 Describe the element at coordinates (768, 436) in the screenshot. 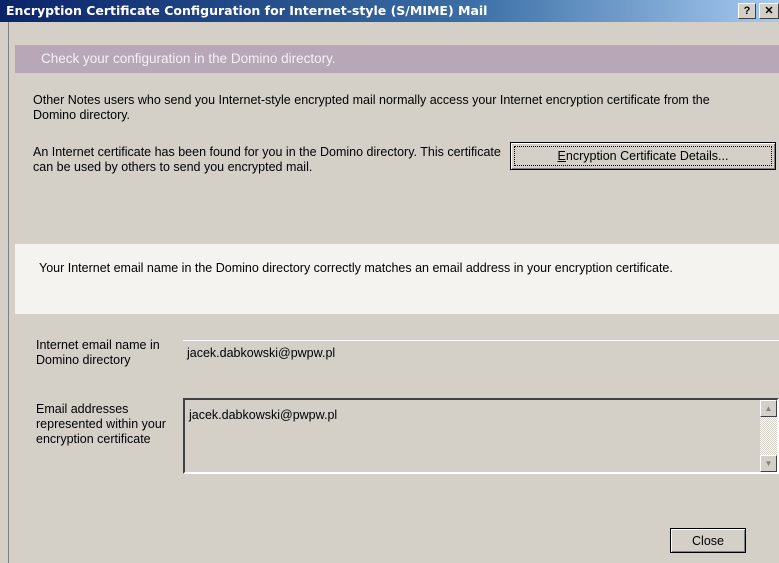

I see `vertical-scrollbar: ▲ ▼` at that location.